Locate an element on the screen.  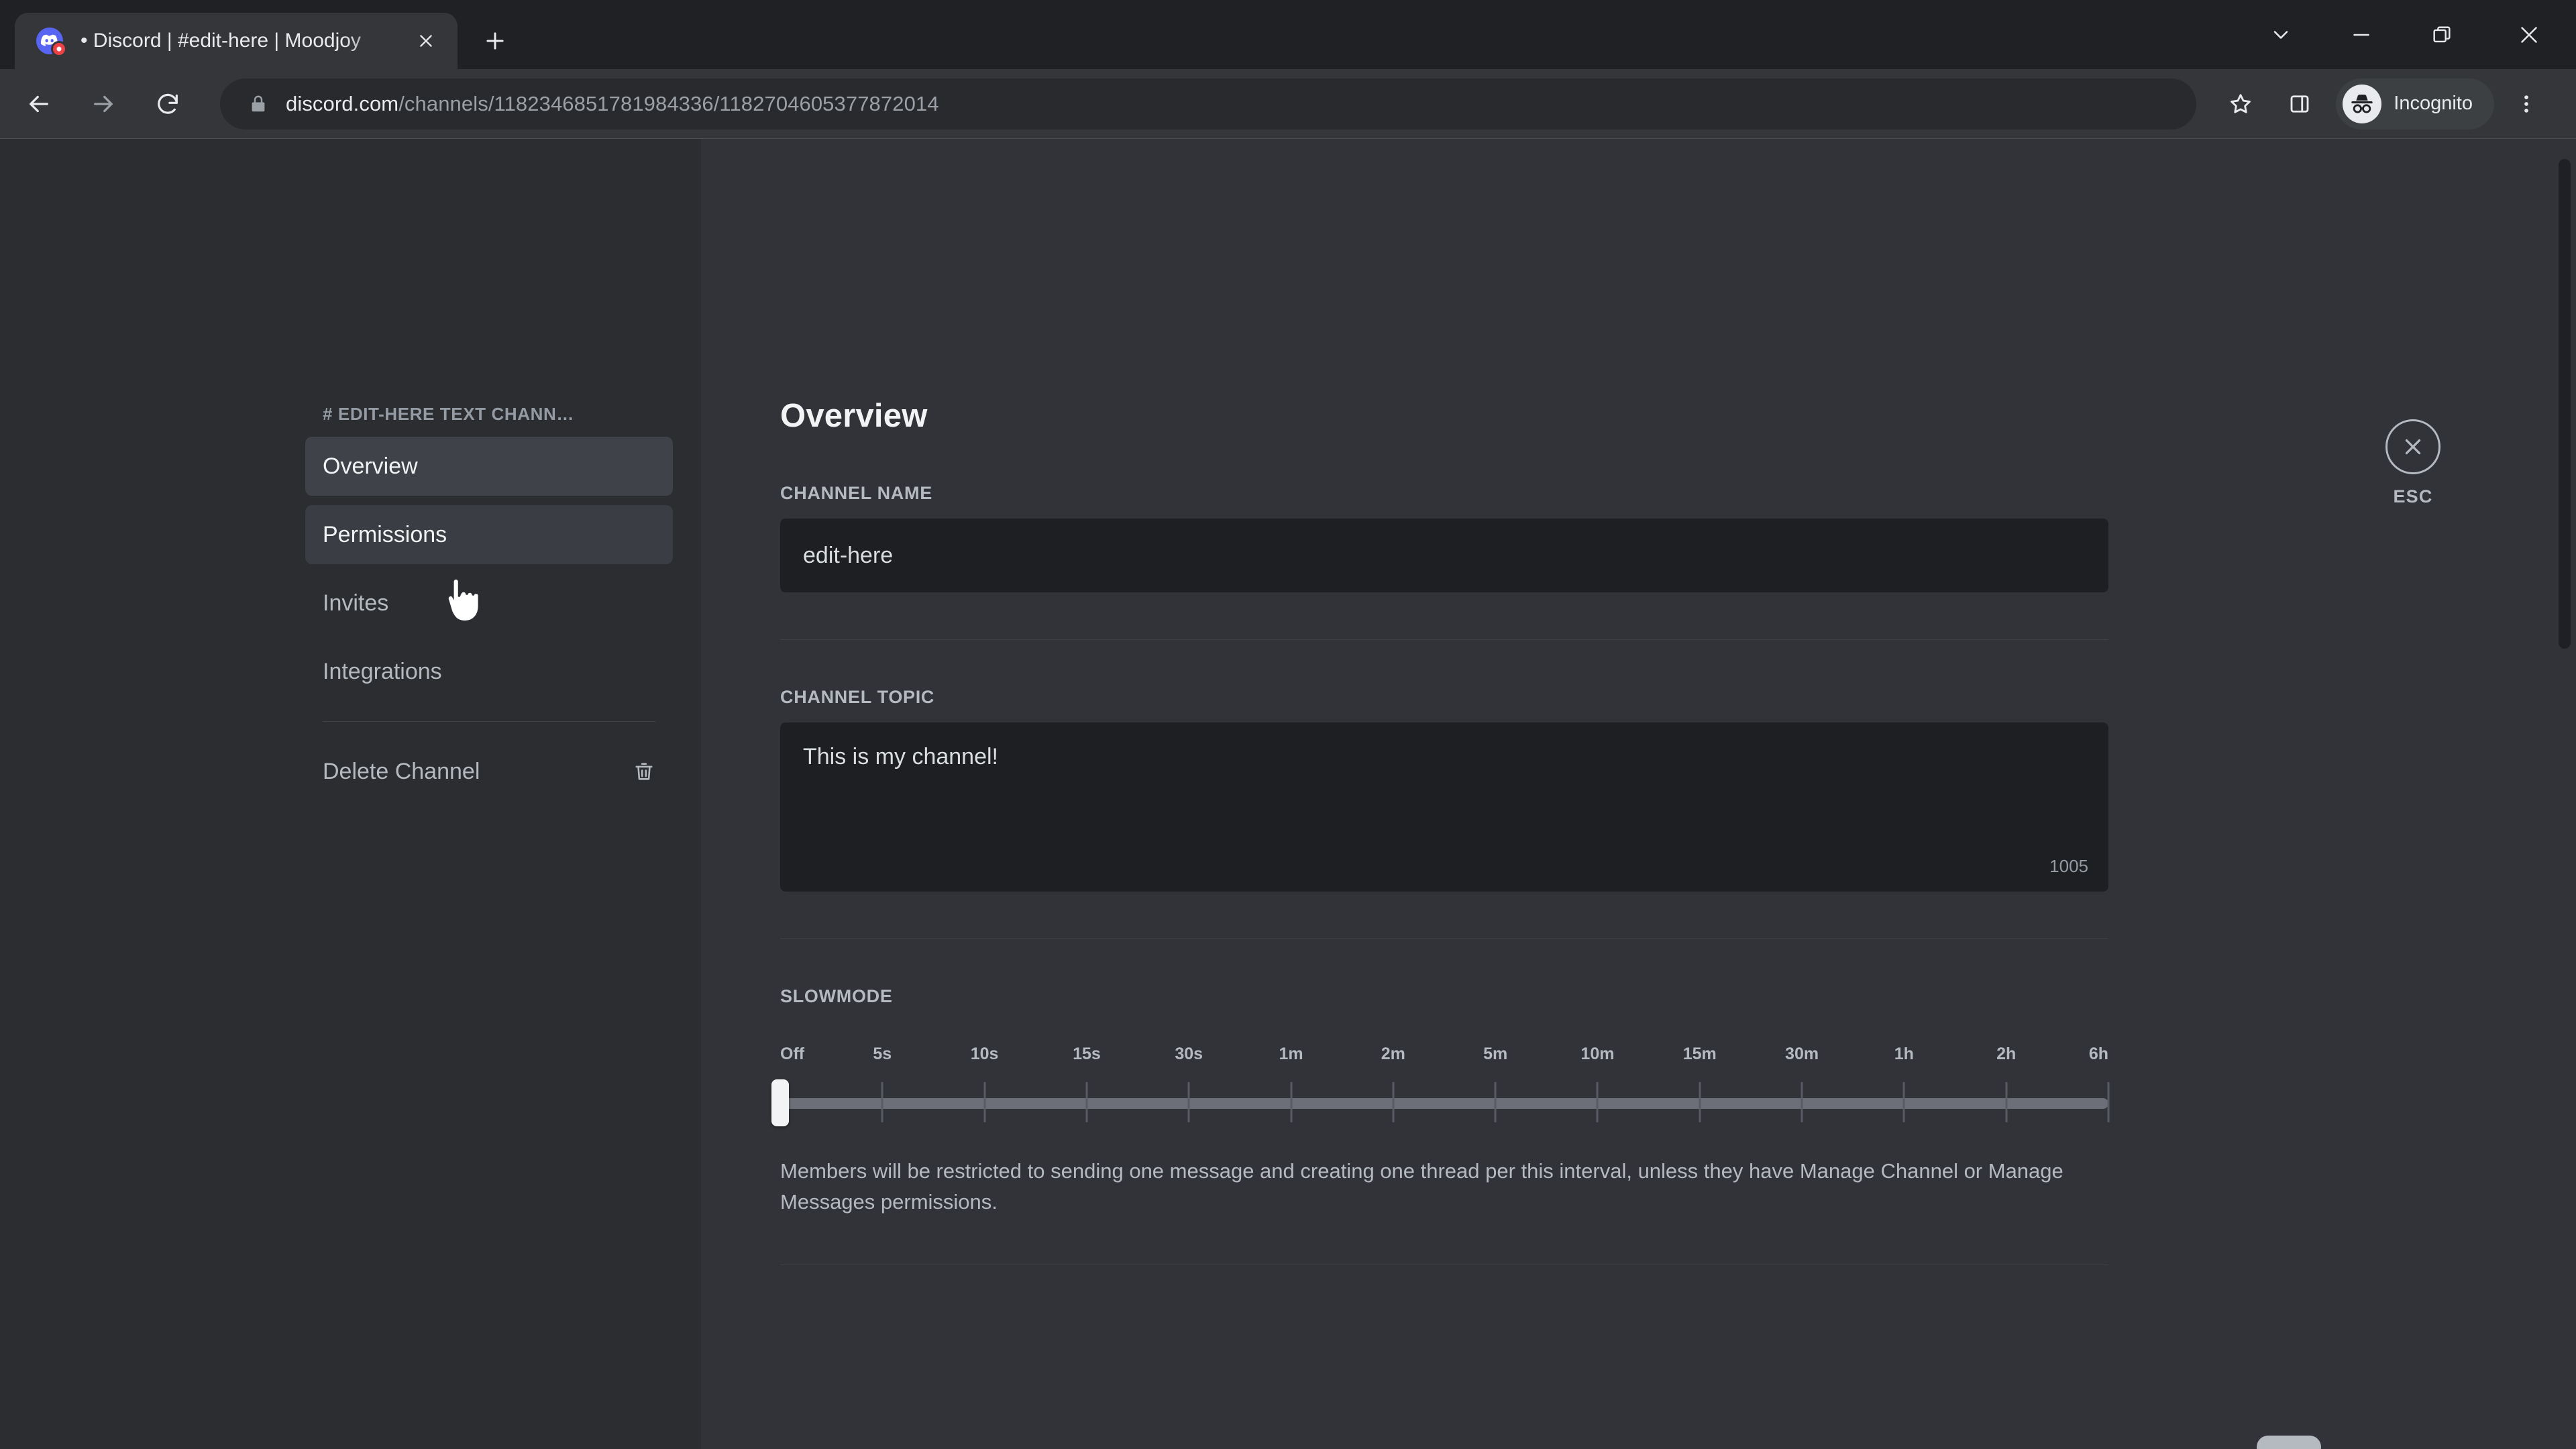
tab-strip: • Discord | #edit-here | Moodjoy is located at coordinates (1288, 34).